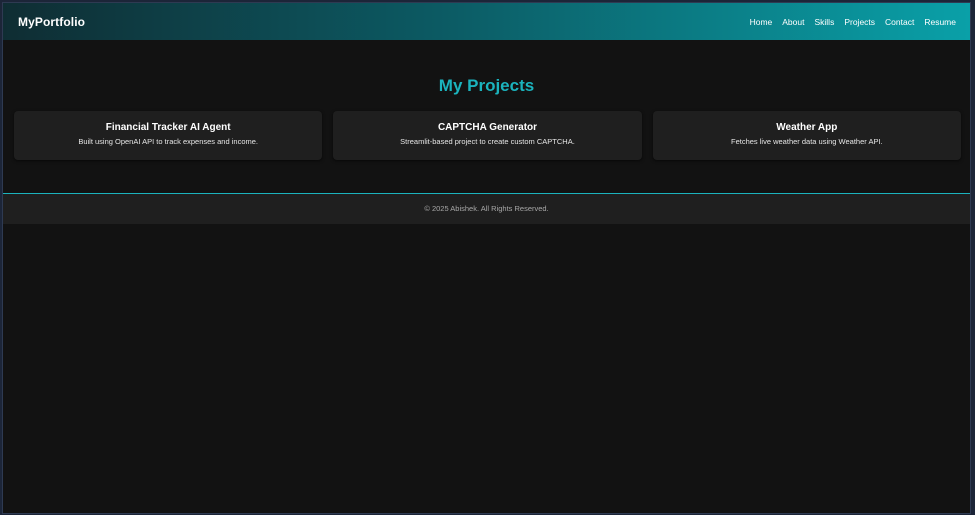 The image size is (975, 515). What do you see at coordinates (486, 85) in the screenshot?
I see `projects-title: My Projects` at bounding box center [486, 85].